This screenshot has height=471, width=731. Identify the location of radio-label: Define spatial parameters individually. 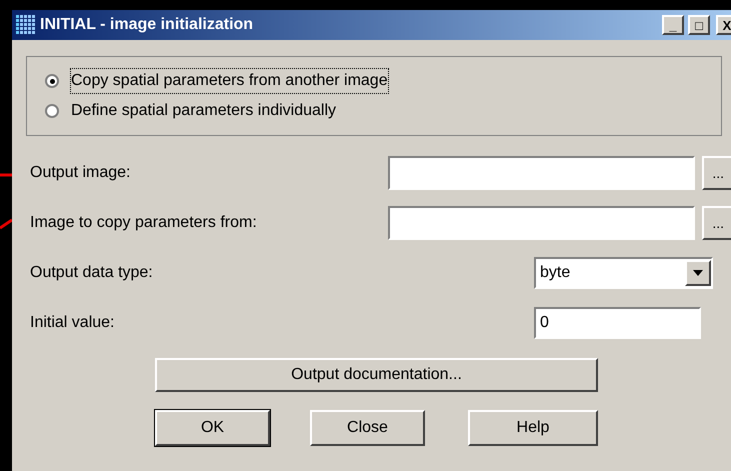
(203, 111).